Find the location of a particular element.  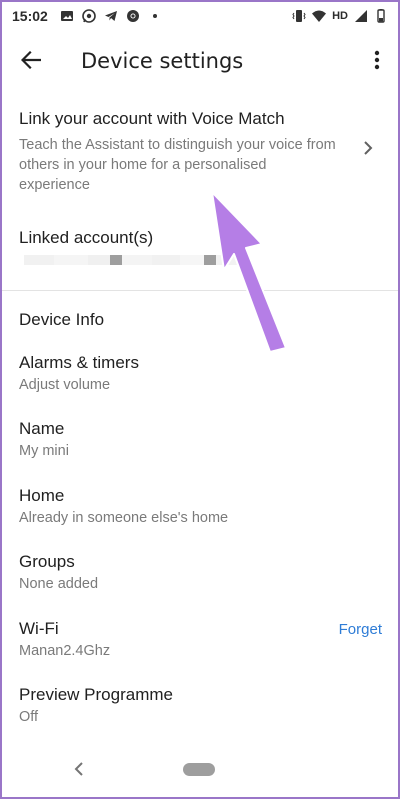

preview-programme-row: Preview Programme Off is located at coordinates (200, 713).